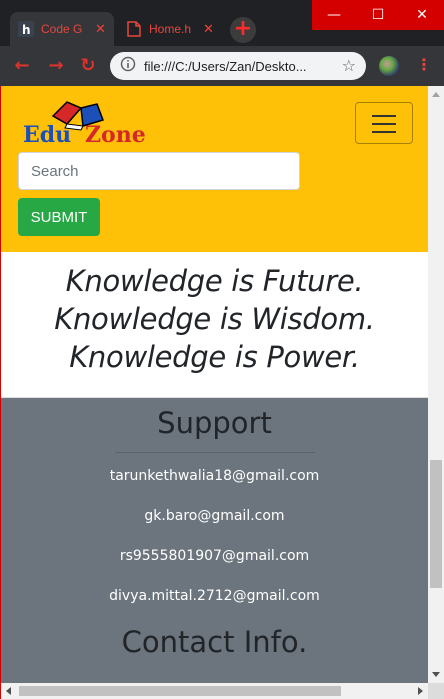 The image size is (444, 699). Describe the element at coordinates (214, 516) in the screenshot. I see `support-email: gk.baro@gmail.com` at that location.